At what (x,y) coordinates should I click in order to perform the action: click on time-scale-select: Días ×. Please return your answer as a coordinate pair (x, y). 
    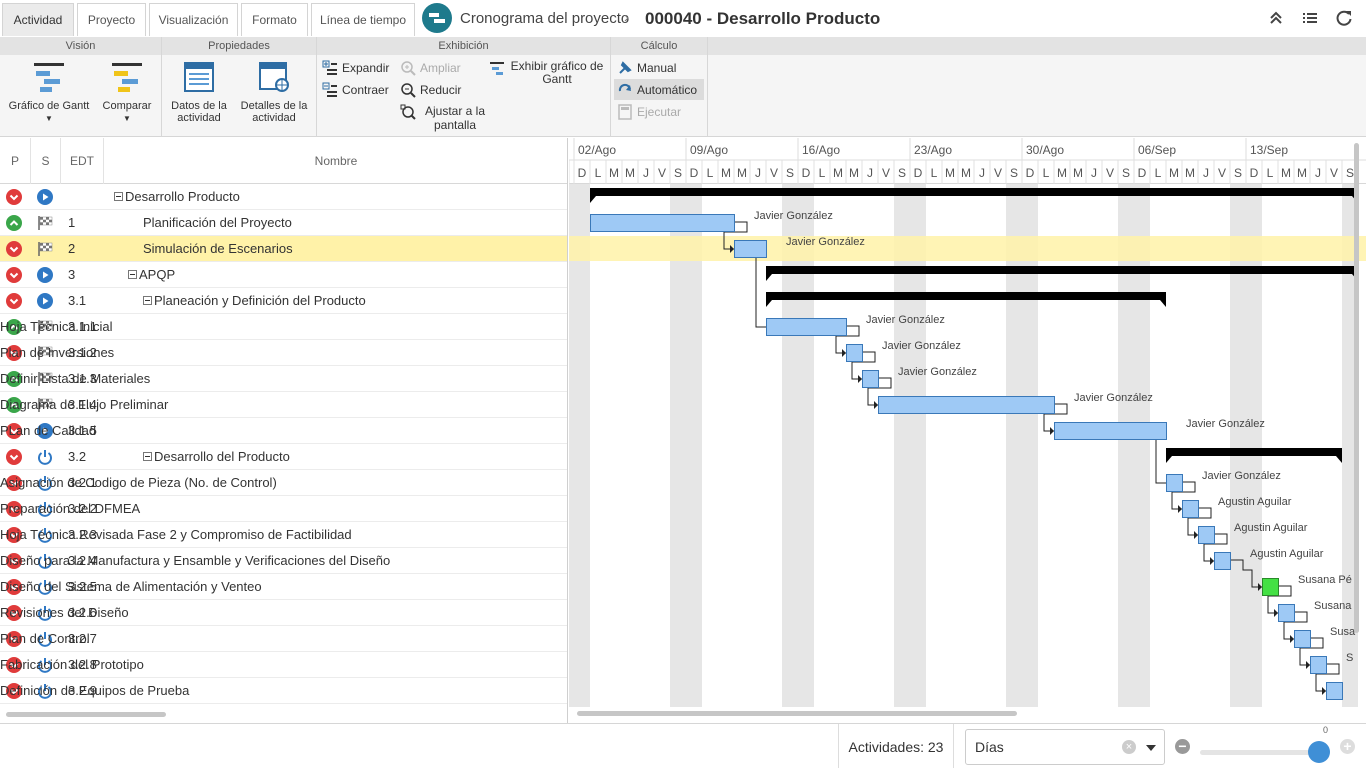
    Looking at the image, I should click on (1065, 747).